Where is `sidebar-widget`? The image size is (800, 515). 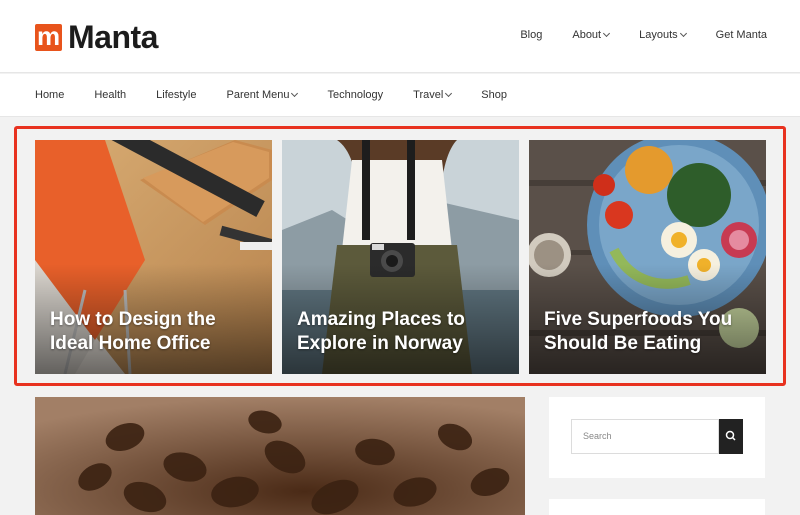 sidebar-widget is located at coordinates (657, 507).